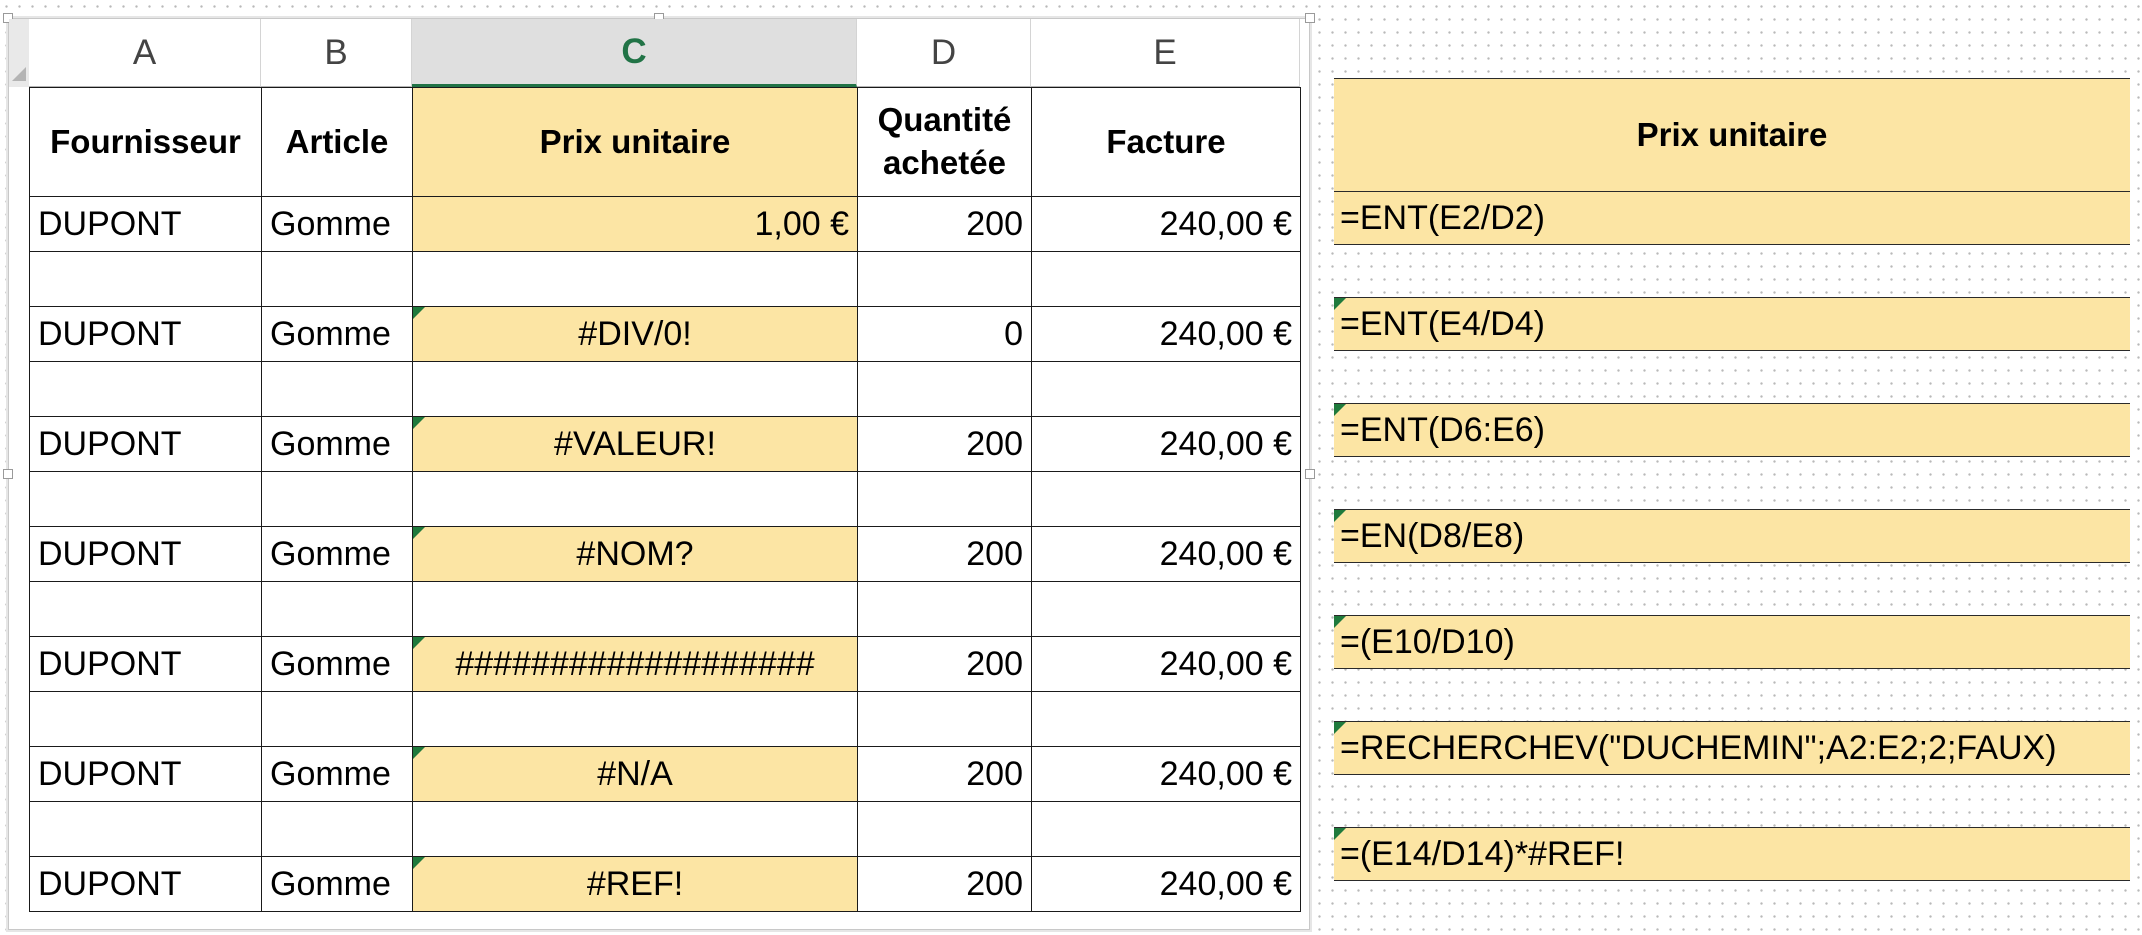 The width and height of the screenshot is (2142, 935). Describe the element at coordinates (1432, 536) in the screenshot. I see `formula-text: =EN(D8/E8)` at that location.